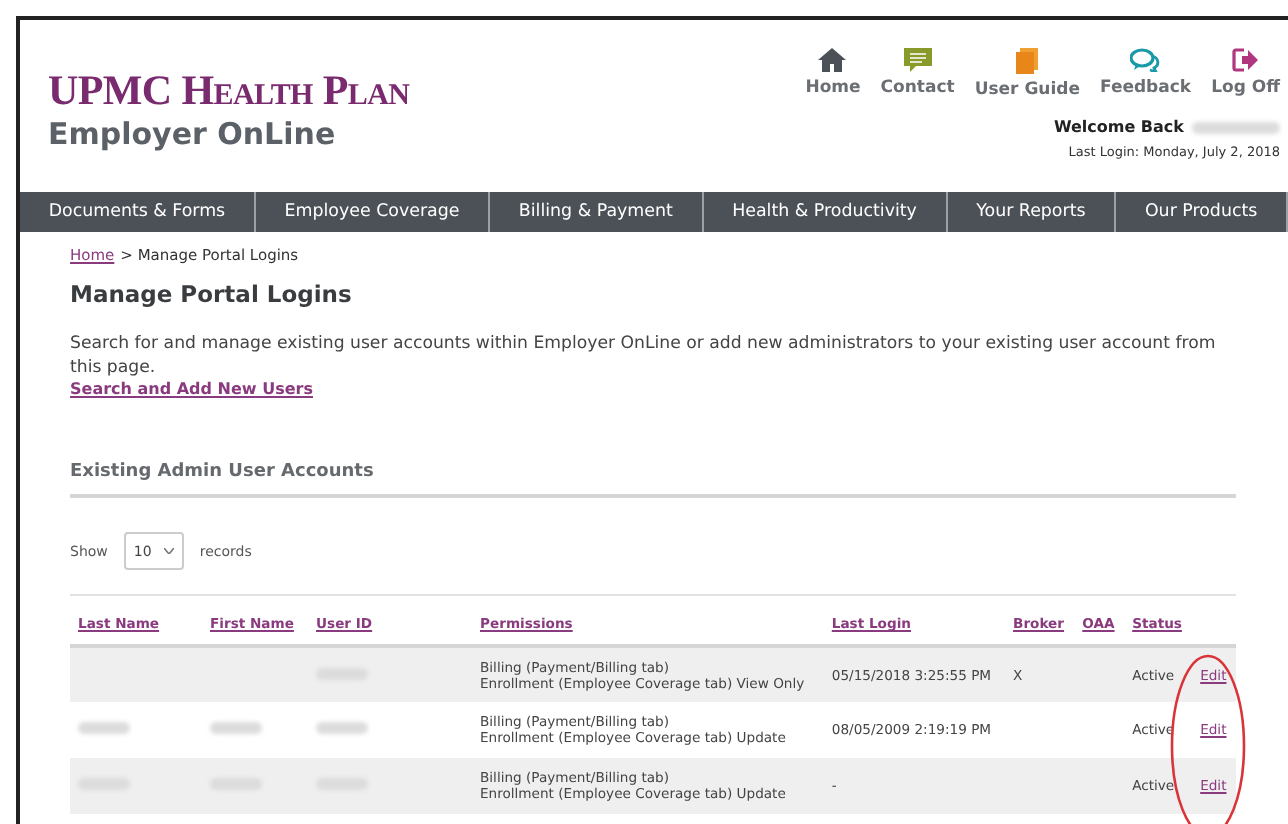 This screenshot has height=824, width=1288. I want to click on brand-title: UPMC Health Plan, so click(229, 90).